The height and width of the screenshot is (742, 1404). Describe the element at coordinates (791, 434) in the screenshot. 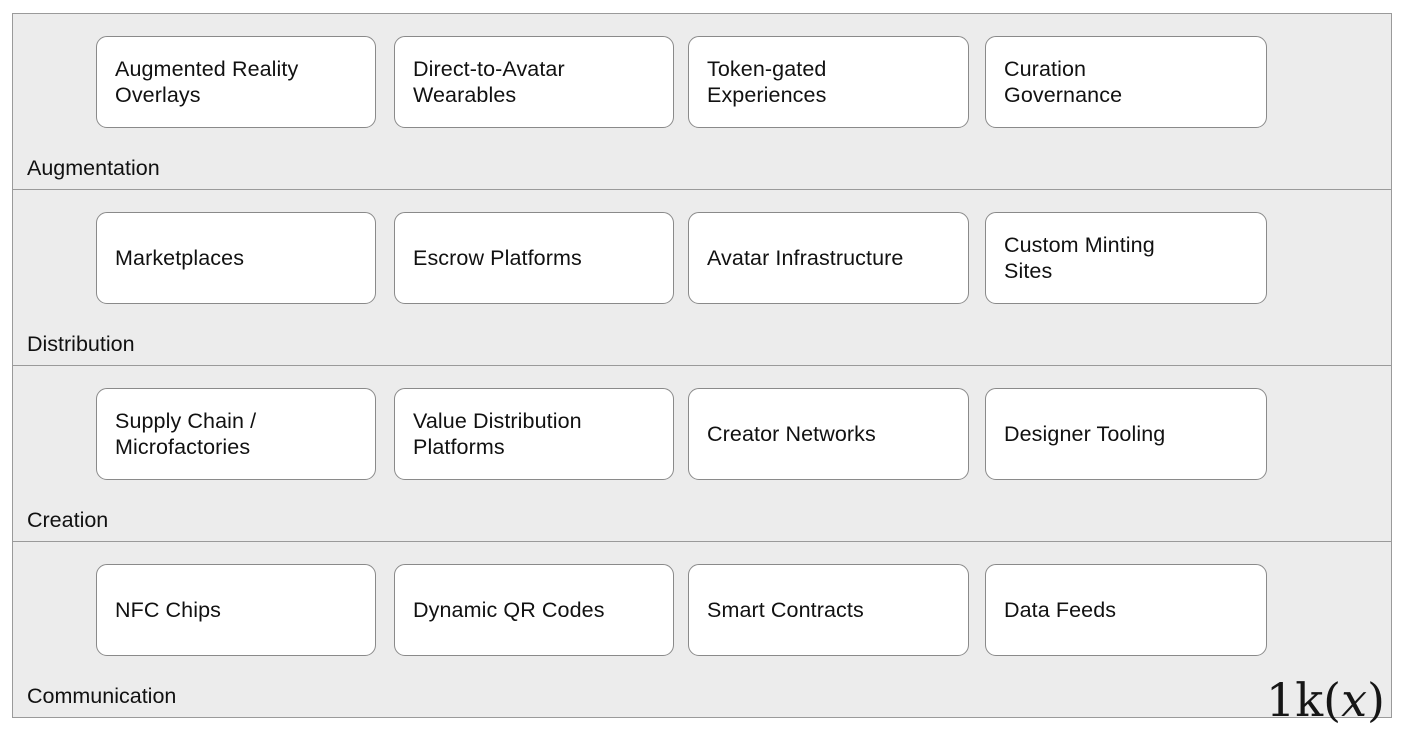

I see `node-label: Creator Networks` at that location.